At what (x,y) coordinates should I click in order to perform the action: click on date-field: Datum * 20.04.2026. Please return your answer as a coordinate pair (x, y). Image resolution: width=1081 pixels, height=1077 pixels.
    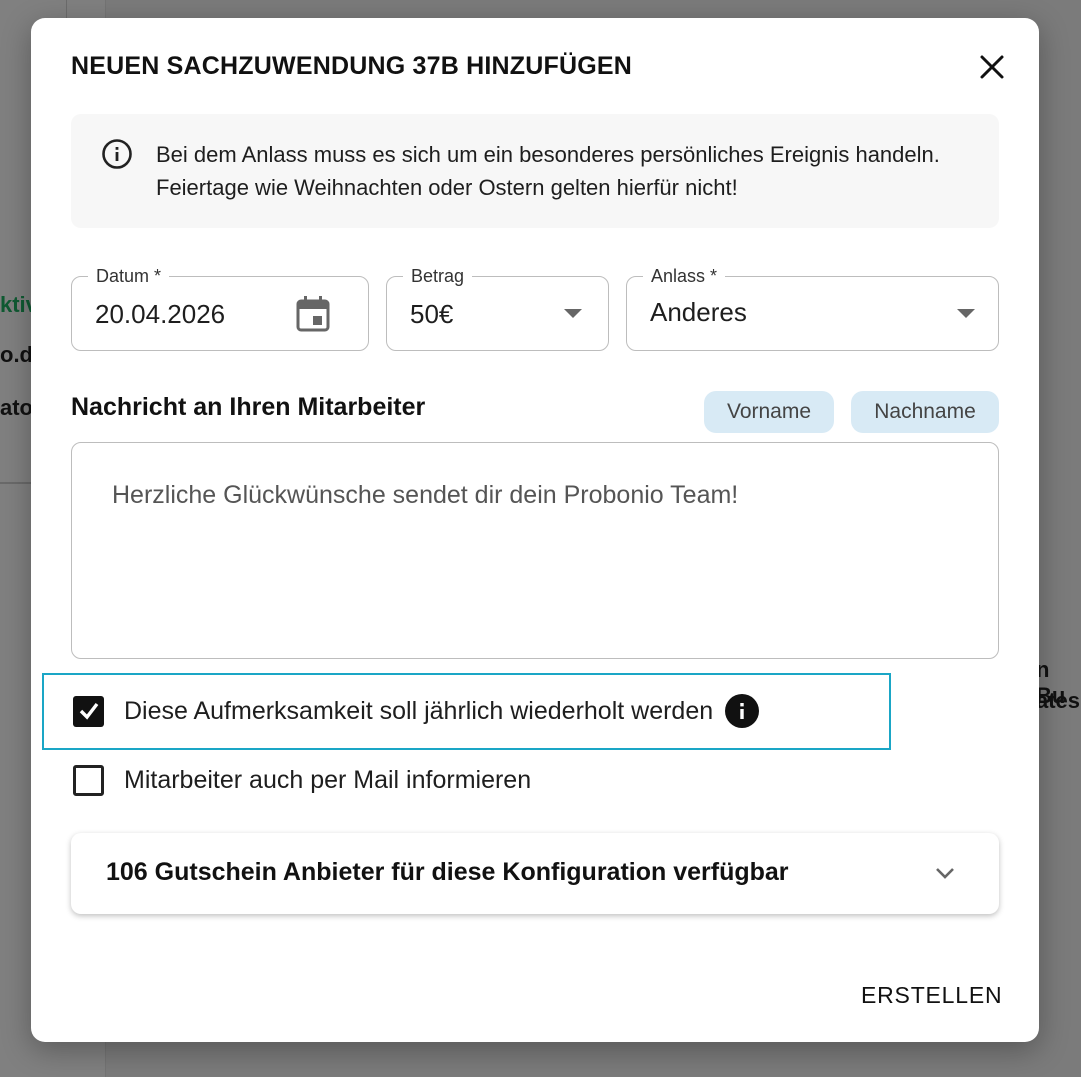
    Looking at the image, I should click on (220, 308).